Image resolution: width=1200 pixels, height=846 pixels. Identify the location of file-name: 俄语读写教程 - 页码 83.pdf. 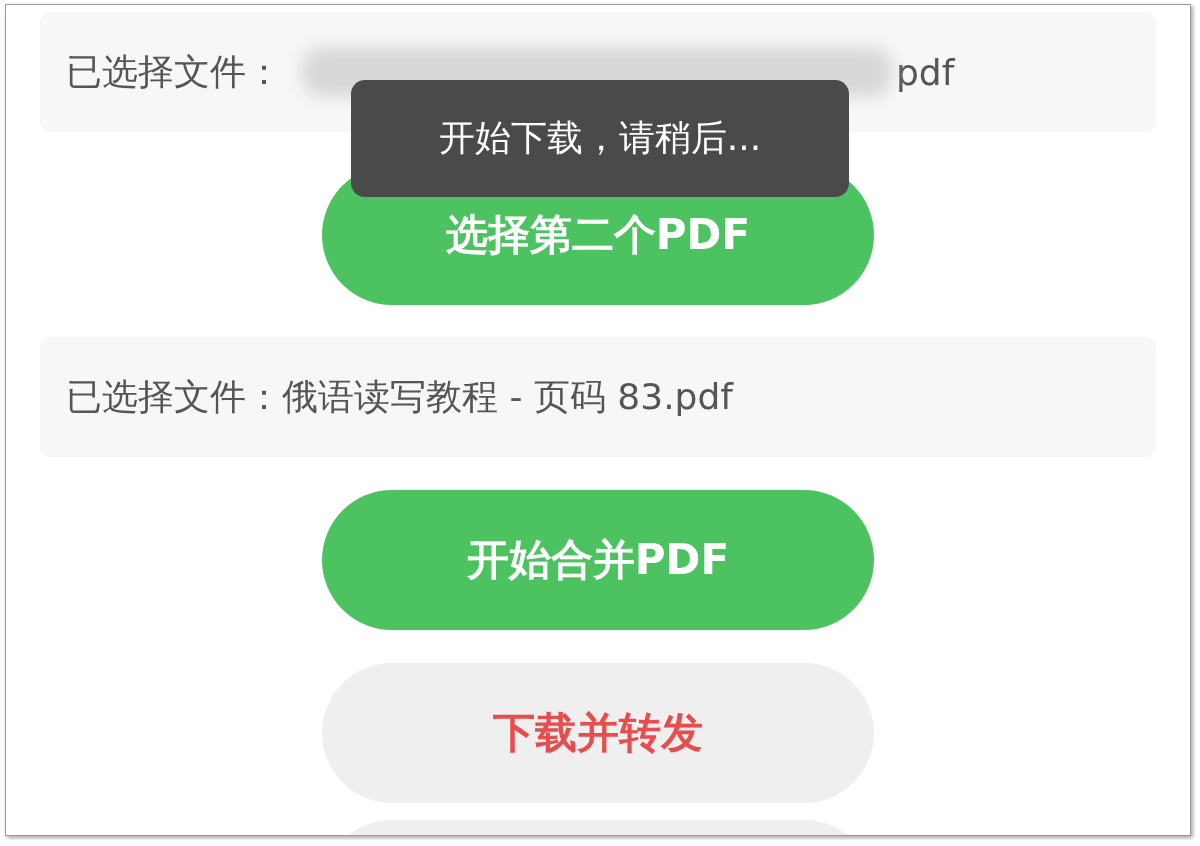
(507, 396).